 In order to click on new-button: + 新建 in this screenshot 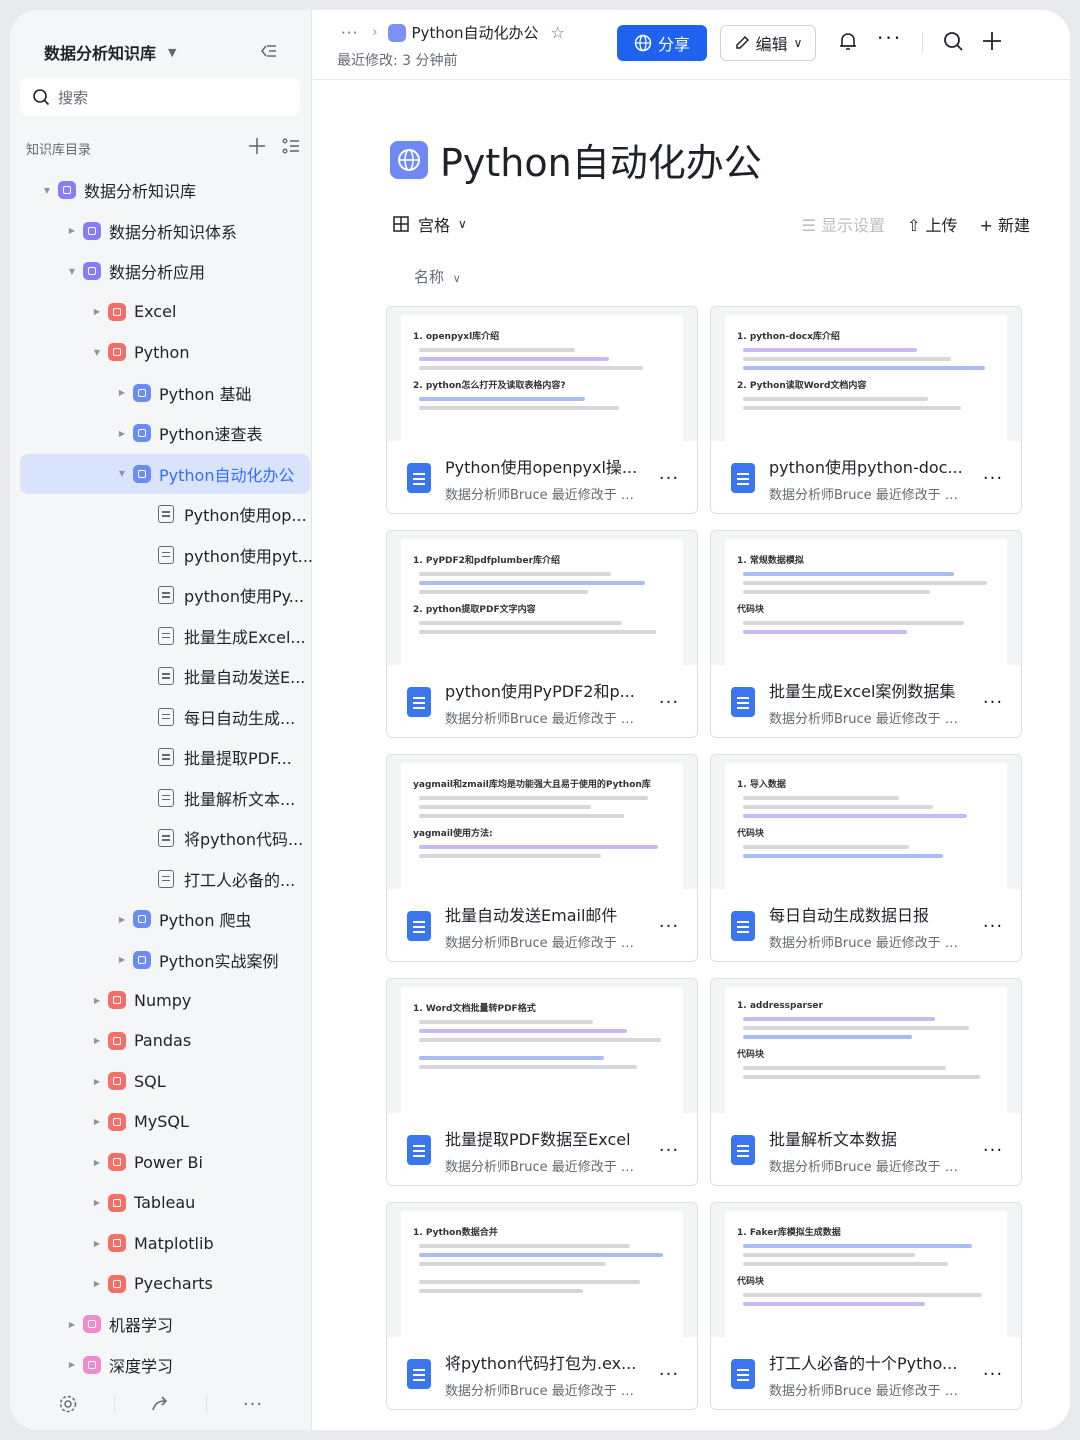, I will do `click(1004, 224)`.